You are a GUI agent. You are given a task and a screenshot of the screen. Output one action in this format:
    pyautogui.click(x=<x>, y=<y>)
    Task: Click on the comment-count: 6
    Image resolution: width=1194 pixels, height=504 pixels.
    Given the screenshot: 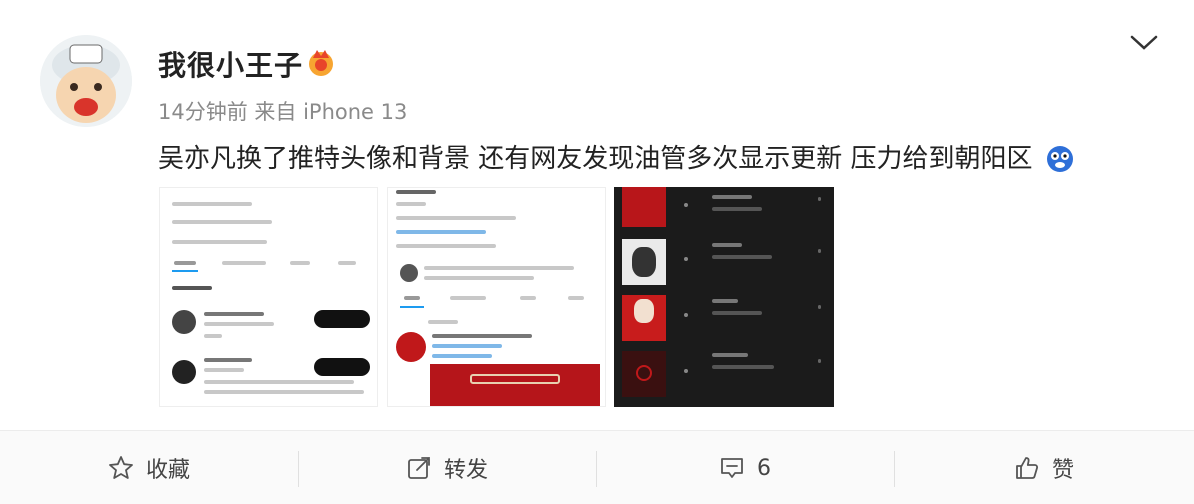 What is the action you would take?
    pyautogui.click(x=764, y=468)
    